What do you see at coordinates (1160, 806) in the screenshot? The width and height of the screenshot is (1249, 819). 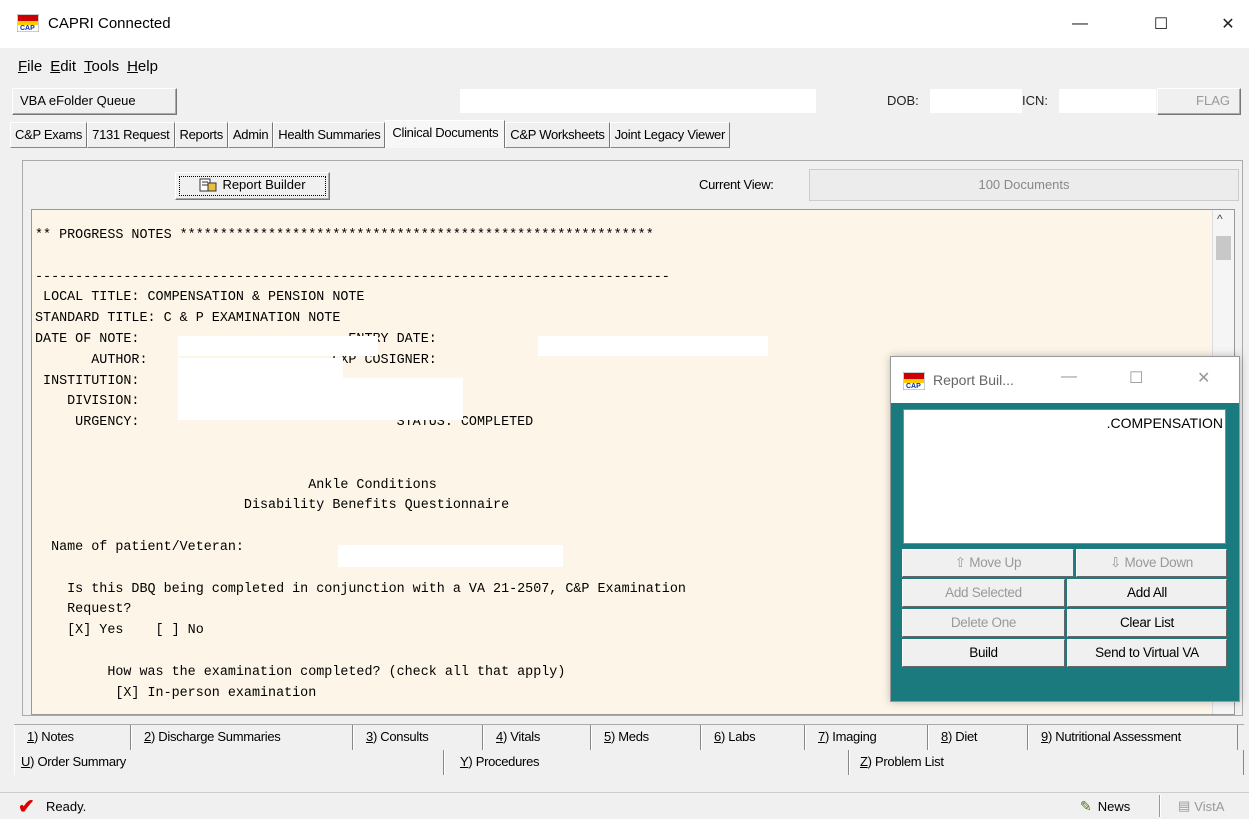 I see `status-separator` at bounding box center [1160, 806].